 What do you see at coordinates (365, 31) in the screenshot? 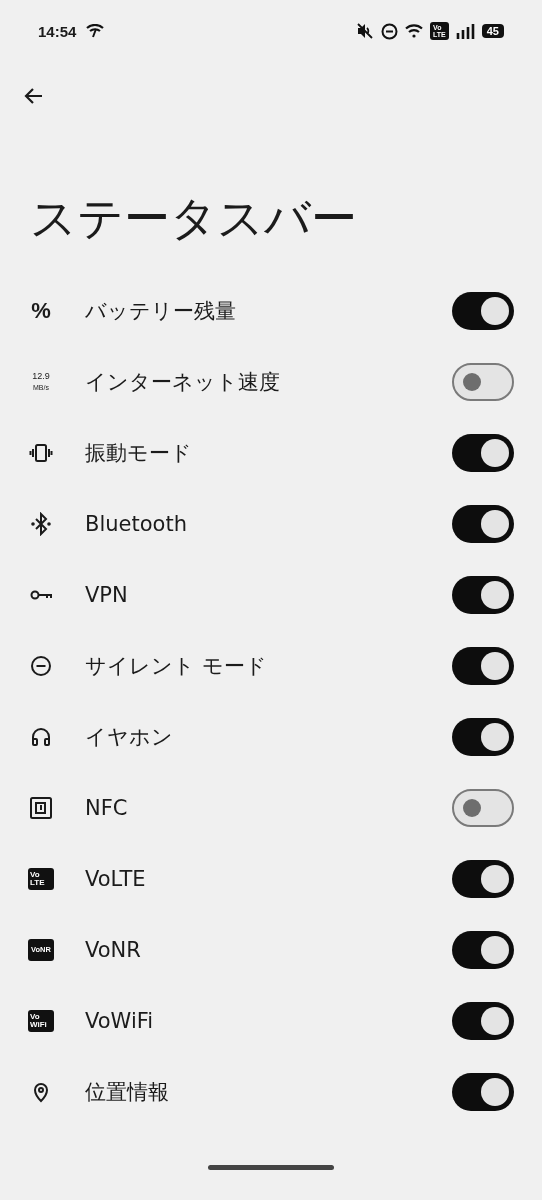
I see `mute-icon` at bounding box center [365, 31].